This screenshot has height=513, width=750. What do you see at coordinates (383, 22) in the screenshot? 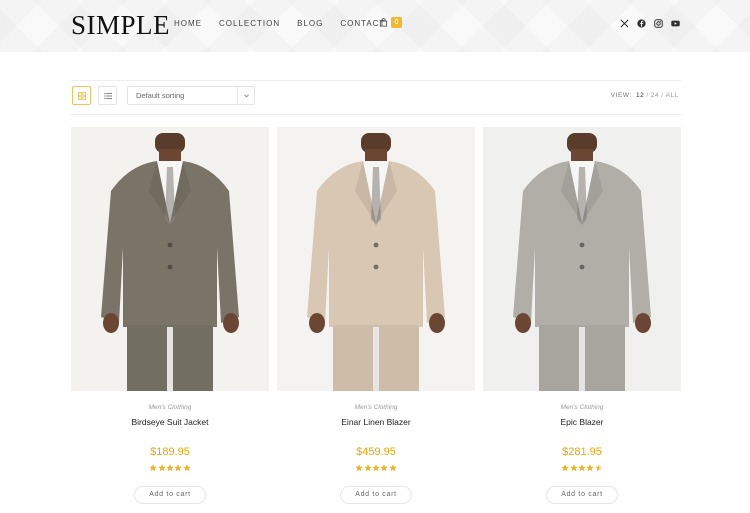
I see `shopping-bag-icon` at bounding box center [383, 22].